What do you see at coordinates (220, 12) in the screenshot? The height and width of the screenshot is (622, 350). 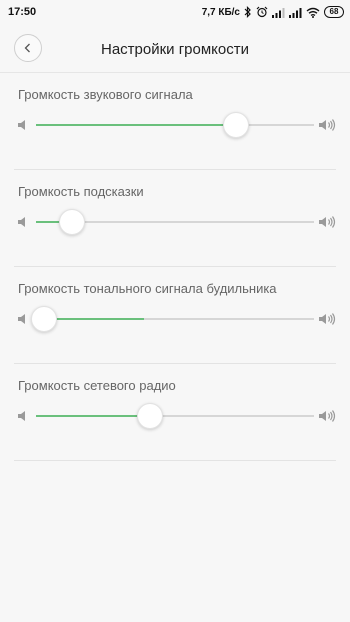 I see `network-speed: 7,7 КБ/с` at bounding box center [220, 12].